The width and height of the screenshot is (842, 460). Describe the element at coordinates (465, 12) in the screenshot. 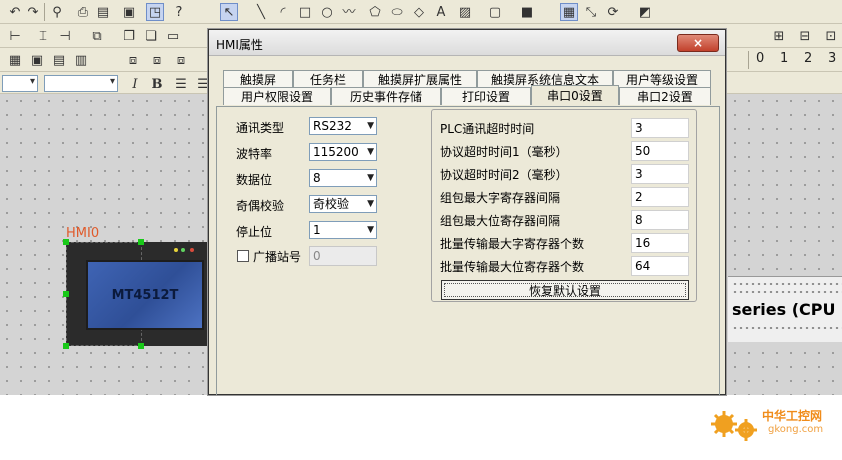

I see `image-tool-icon: ▨` at that location.